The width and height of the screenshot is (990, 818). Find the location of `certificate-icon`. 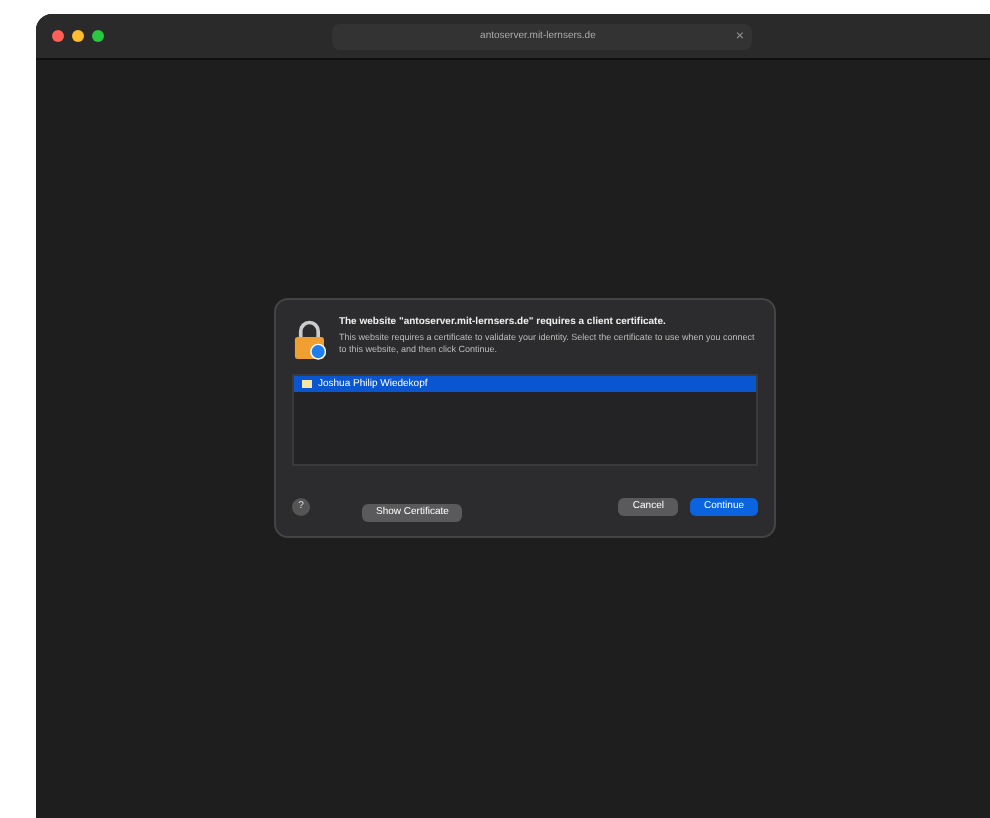

certificate-icon is located at coordinates (307, 384).